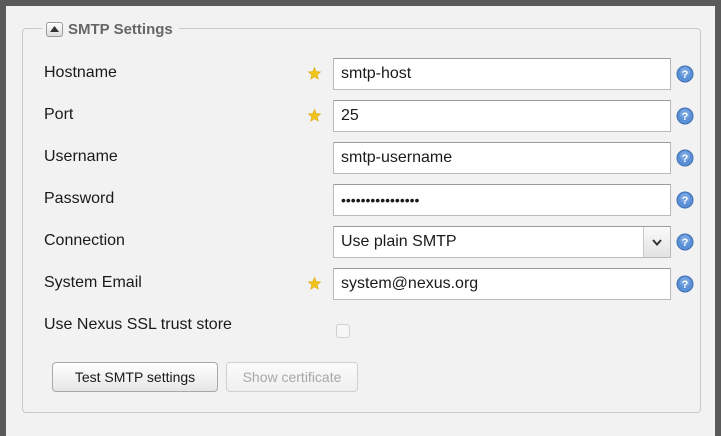 The image size is (721, 436). What do you see at coordinates (79, 198) in the screenshot?
I see `password-label: Password` at bounding box center [79, 198].